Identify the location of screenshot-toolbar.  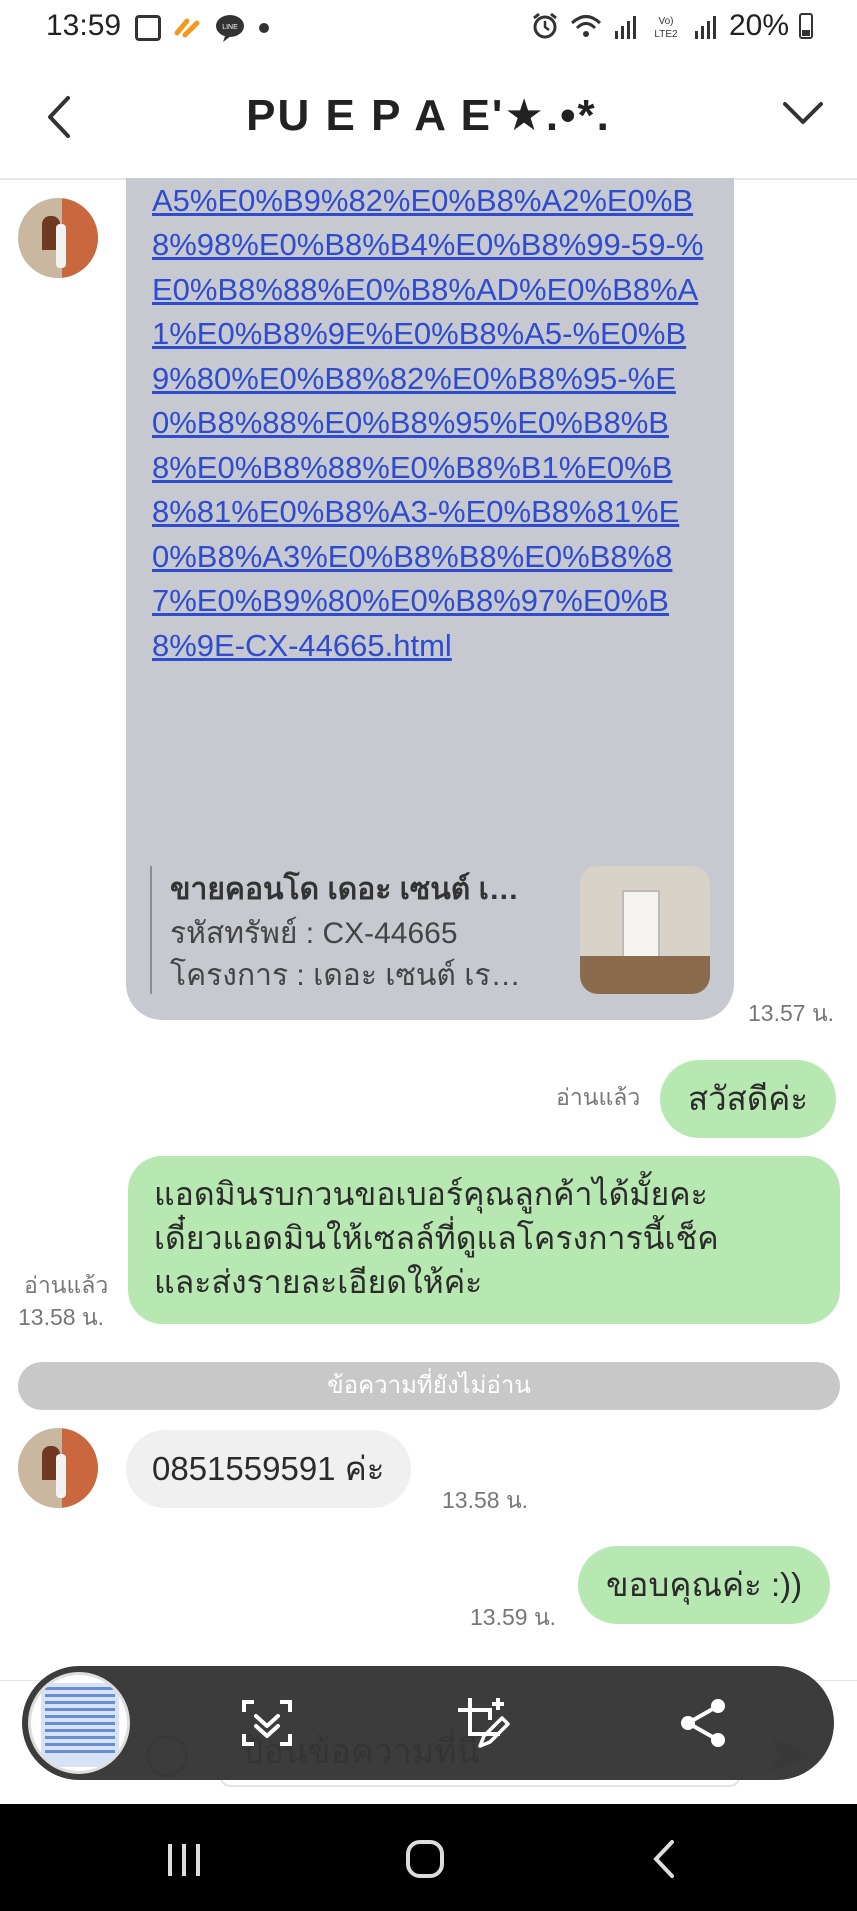
(428, 1723).